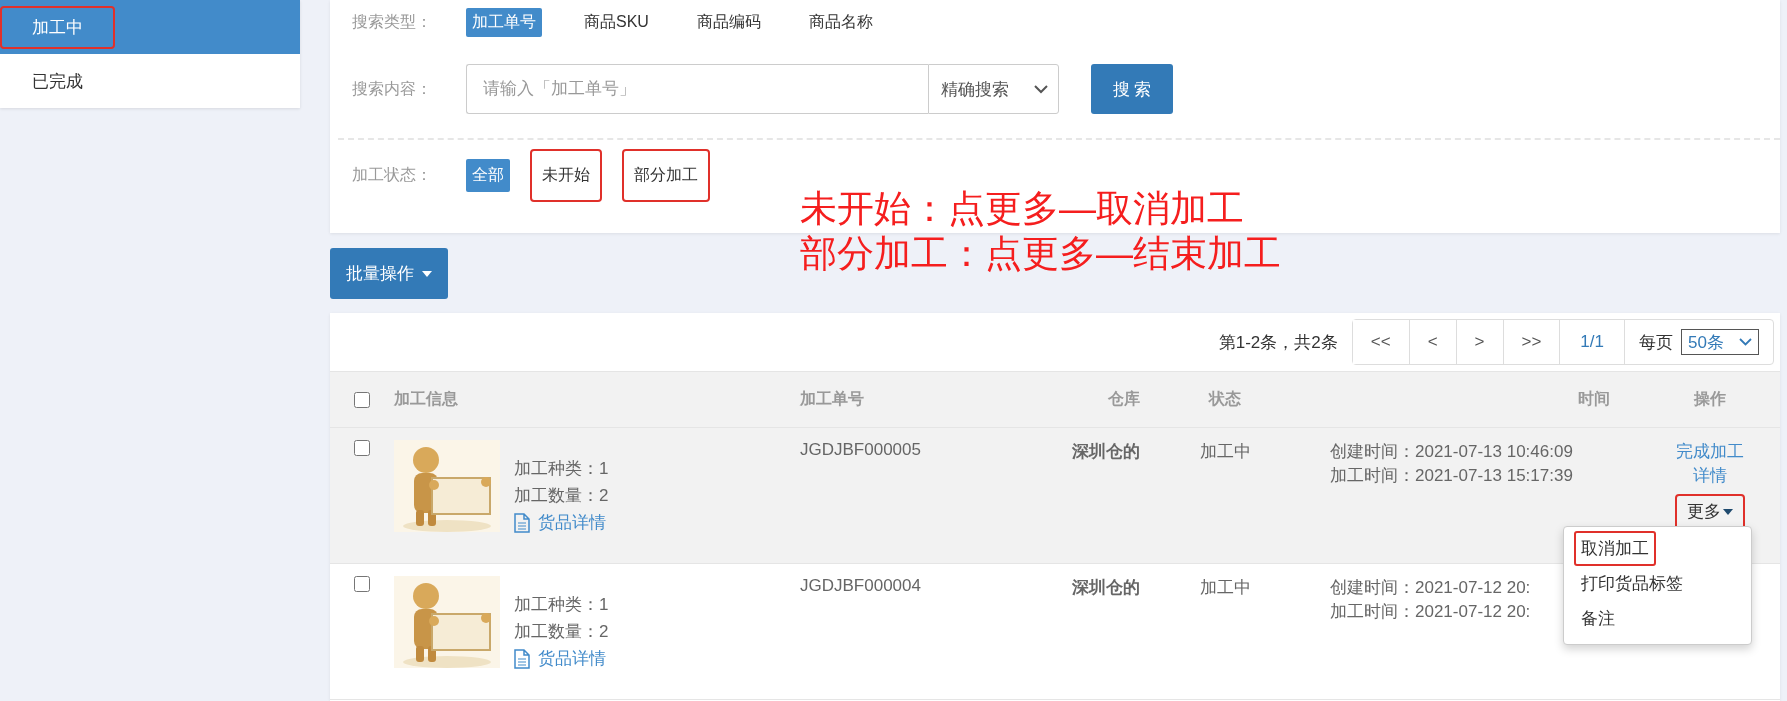 This screenshot has width=1787, height=701. I want to click on record-count: 第1-2条，共2条, so click(1278, 342).